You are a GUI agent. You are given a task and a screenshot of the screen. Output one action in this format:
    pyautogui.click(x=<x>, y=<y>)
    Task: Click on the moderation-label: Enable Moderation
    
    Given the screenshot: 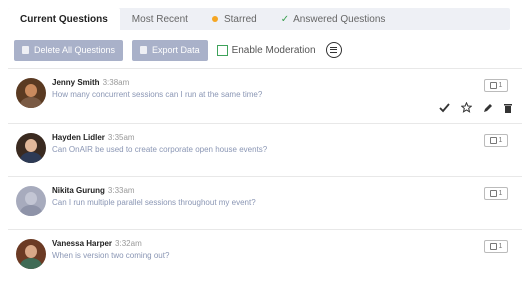 What is the action you would take?
    pyautogui.click(x=273, y=50)
    